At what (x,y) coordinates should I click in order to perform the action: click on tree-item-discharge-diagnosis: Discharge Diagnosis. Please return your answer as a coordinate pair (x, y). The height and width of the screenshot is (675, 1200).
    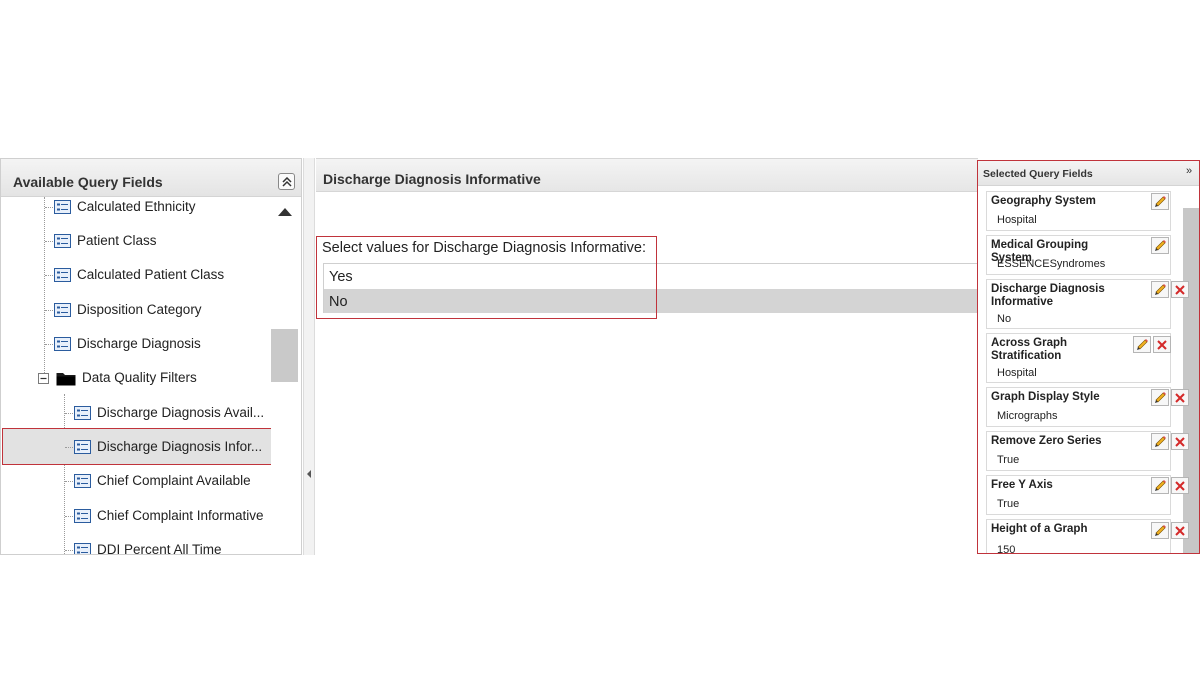
    Looking at the image, I should click on (135, 345).